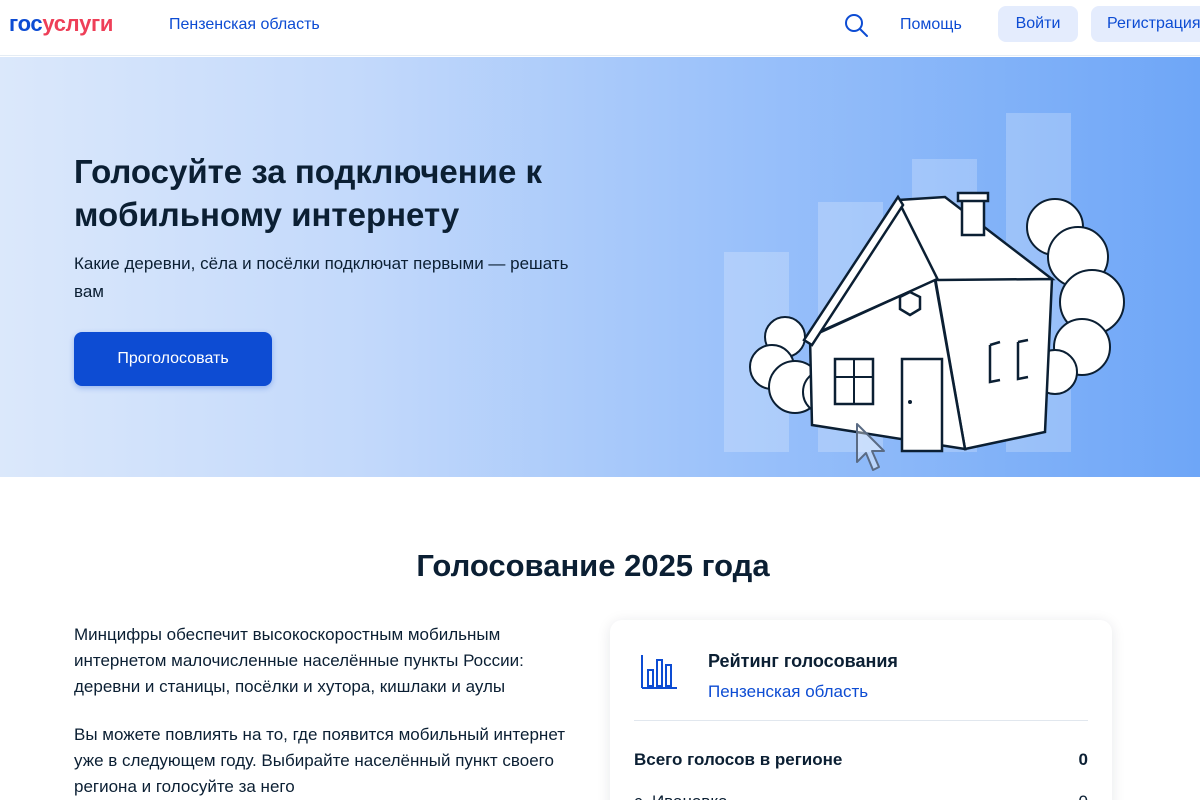 The width and height of the screenshot is (1200, 800). I want to click on mouse-cursor-icon, so click(873, 448).